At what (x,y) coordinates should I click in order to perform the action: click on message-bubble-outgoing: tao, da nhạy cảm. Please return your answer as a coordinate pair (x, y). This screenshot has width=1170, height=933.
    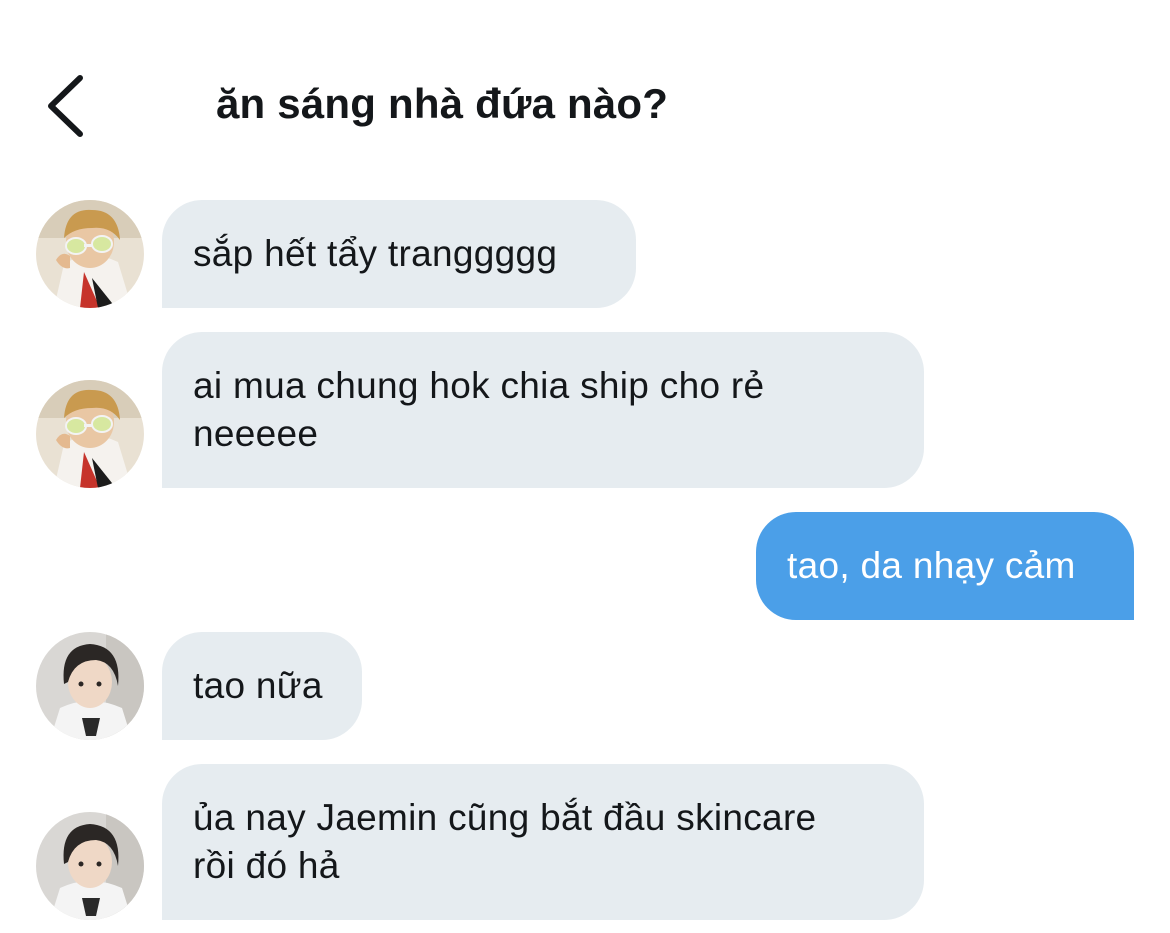
    Looking at the image, I should click on (945, 566).